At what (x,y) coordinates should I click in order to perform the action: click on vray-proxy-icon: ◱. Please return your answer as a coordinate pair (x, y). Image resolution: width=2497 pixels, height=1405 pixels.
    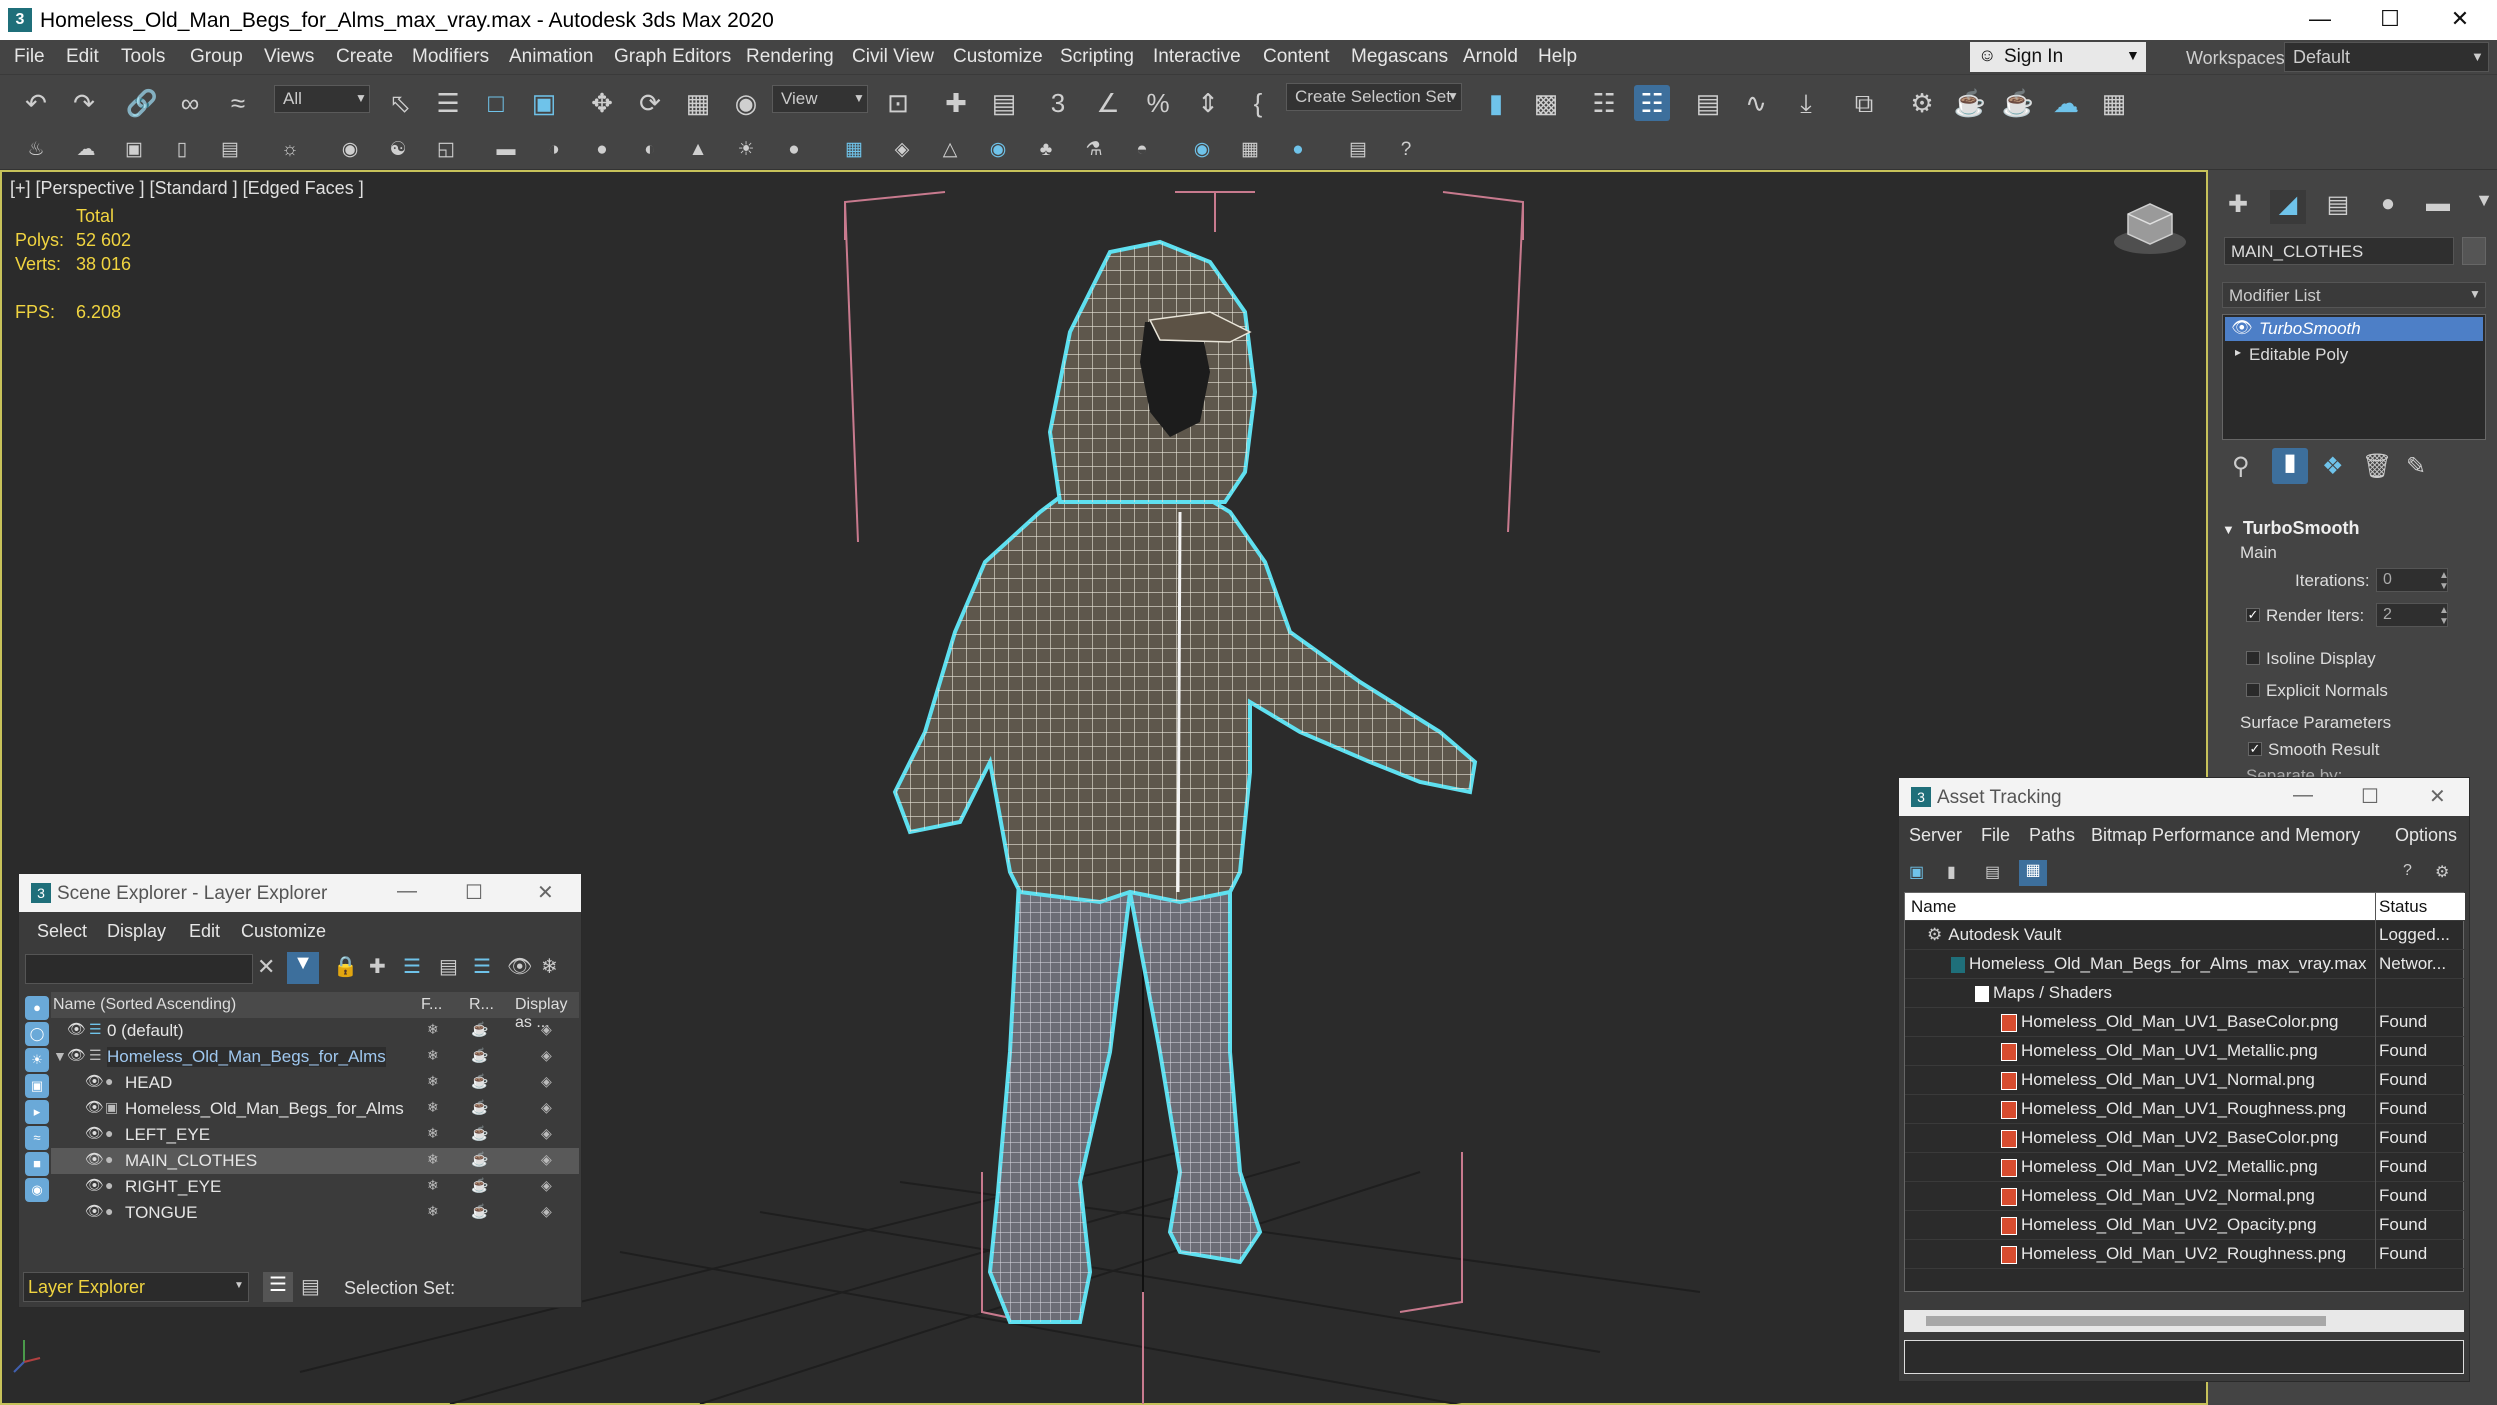
    Looking at the image, I should click on (446, 150).